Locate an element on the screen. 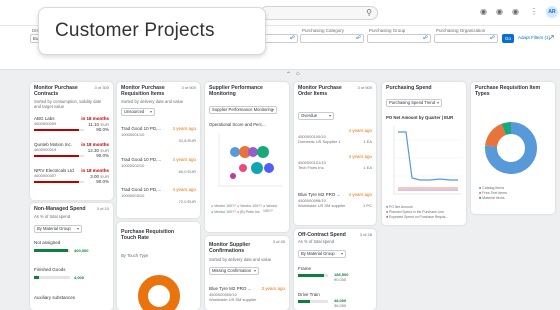  item-types-donut is located at coordinates (511, 148).